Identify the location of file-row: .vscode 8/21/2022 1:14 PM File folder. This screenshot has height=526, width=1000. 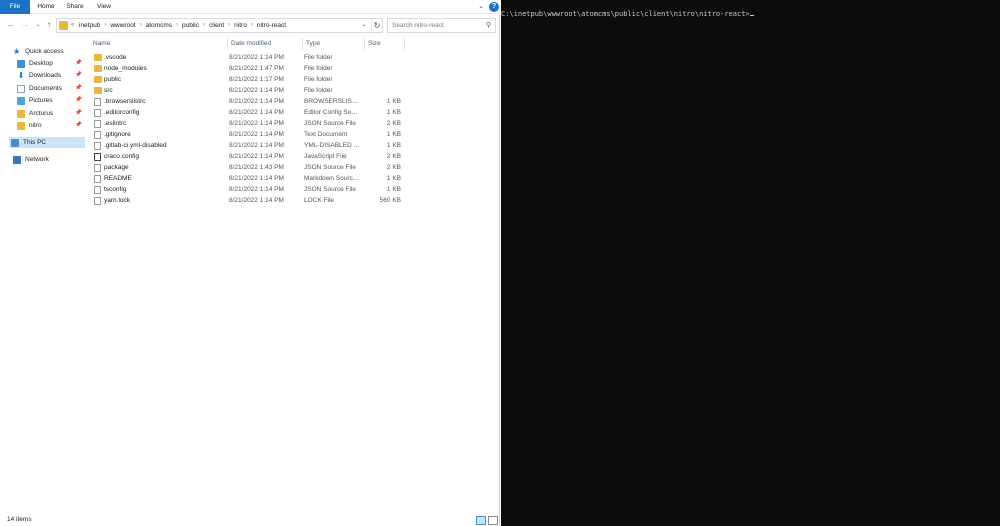
(250, 57).